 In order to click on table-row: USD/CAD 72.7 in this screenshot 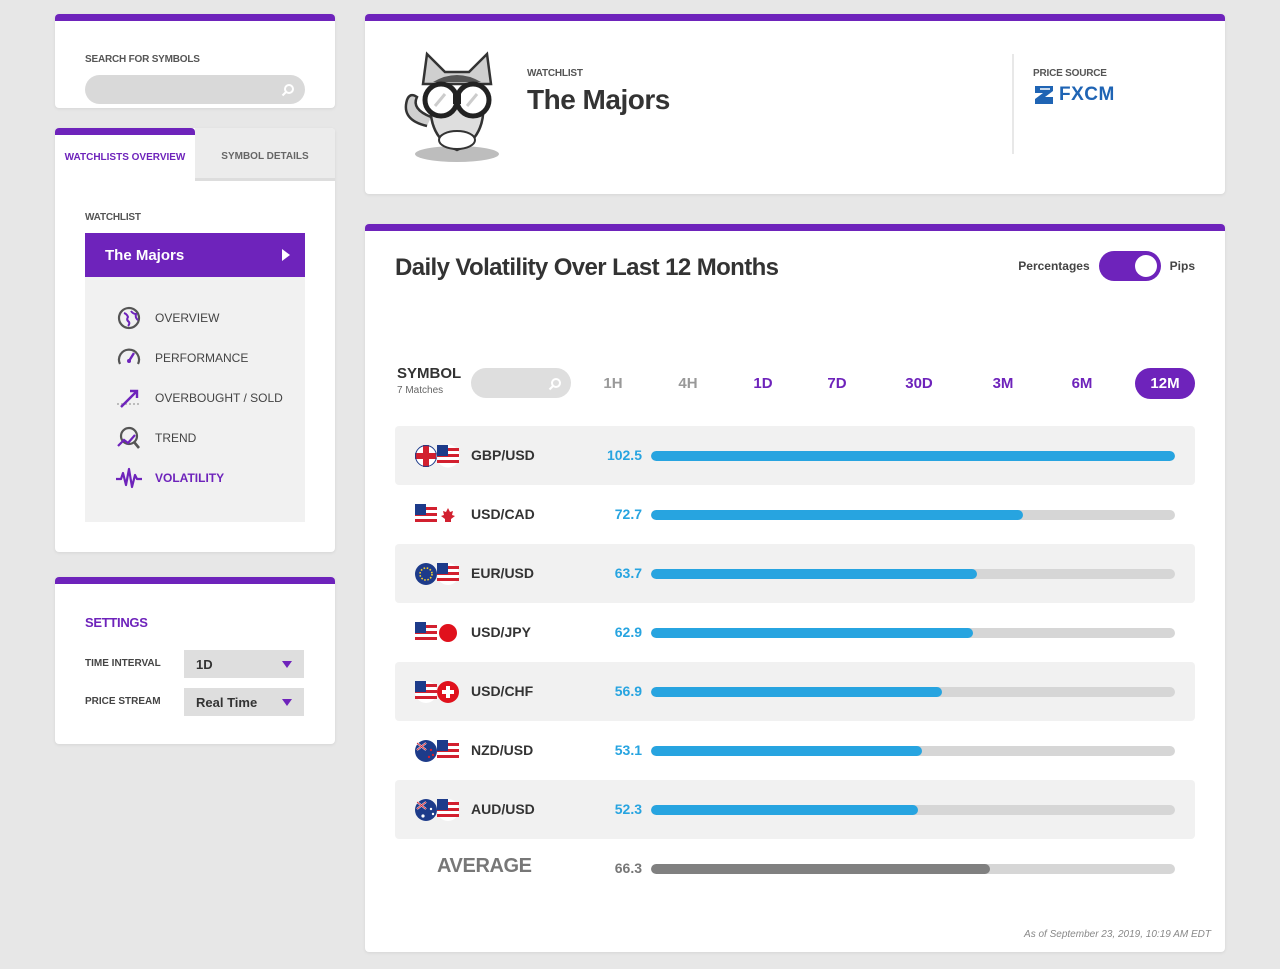, I will do `click(795, 514)`.